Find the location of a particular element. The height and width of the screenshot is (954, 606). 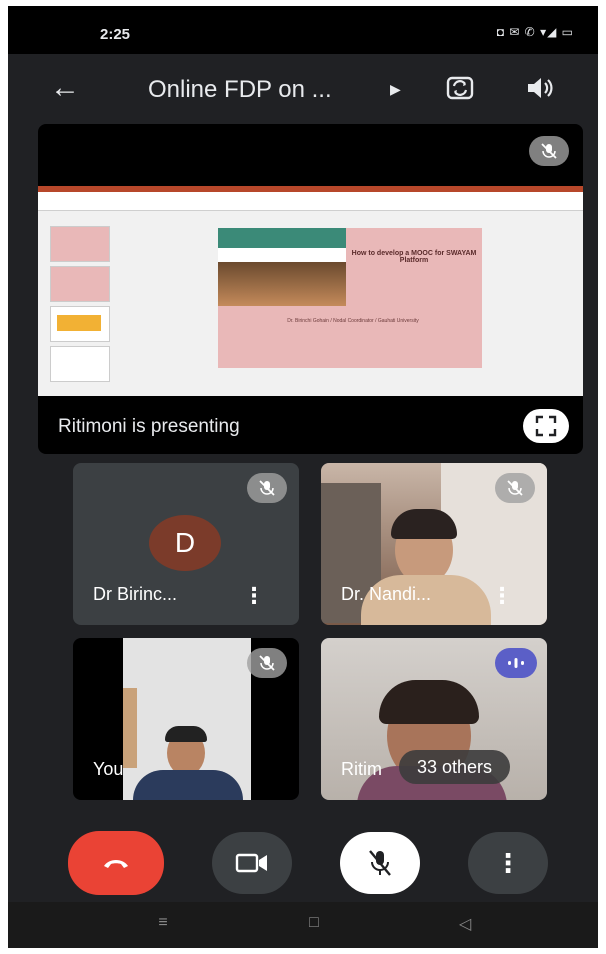

ppt-ribbon is located at coordinates (310, 198).